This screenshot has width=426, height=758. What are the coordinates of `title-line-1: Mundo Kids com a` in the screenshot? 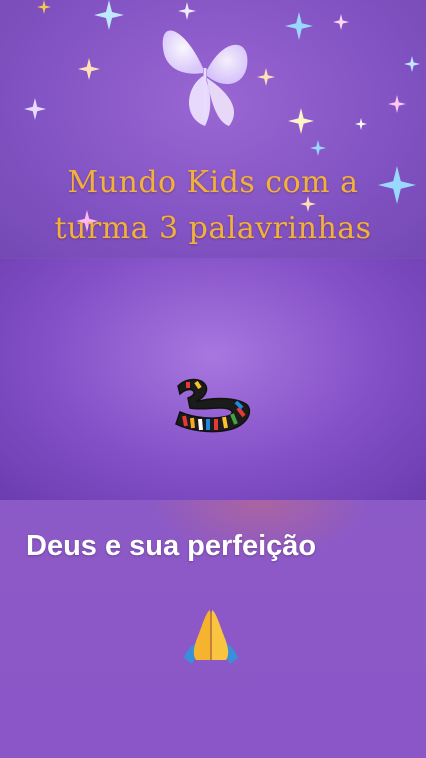 It's located at (213, 182).